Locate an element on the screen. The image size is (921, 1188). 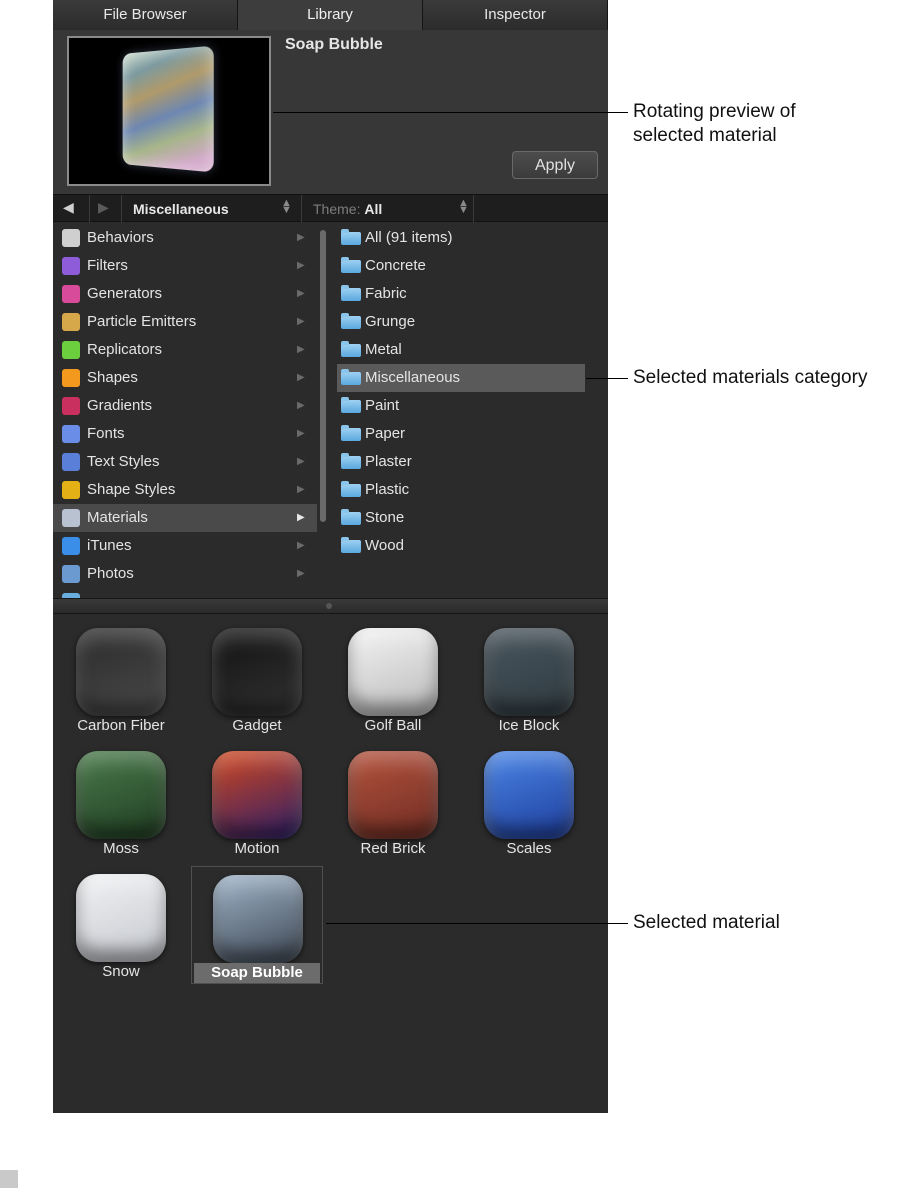
category-label: Particle Emitters is located at coordinates (142, 321).